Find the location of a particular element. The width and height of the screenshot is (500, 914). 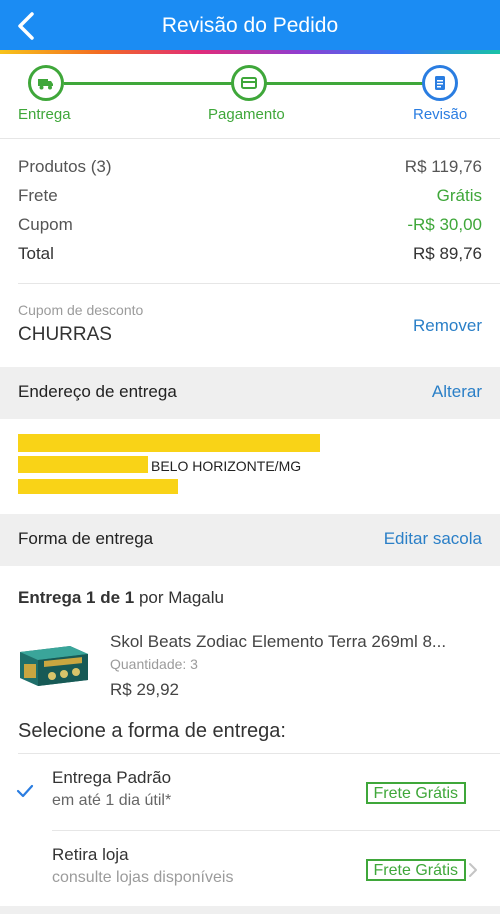

coupon-label: Cupom de desconto is located at coordinates (81, 310).